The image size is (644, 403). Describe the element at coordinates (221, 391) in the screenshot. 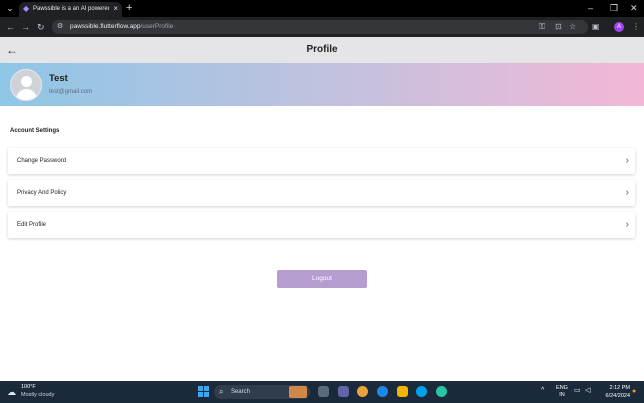

I see `search-icon: ⌕` at that location.